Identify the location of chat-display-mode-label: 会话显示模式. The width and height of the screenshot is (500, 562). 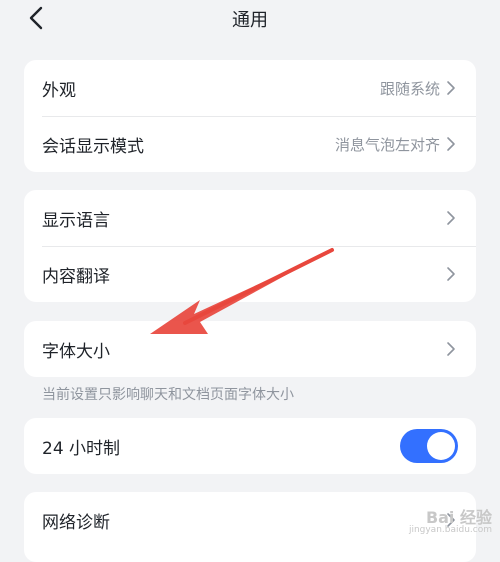
(93, 146).